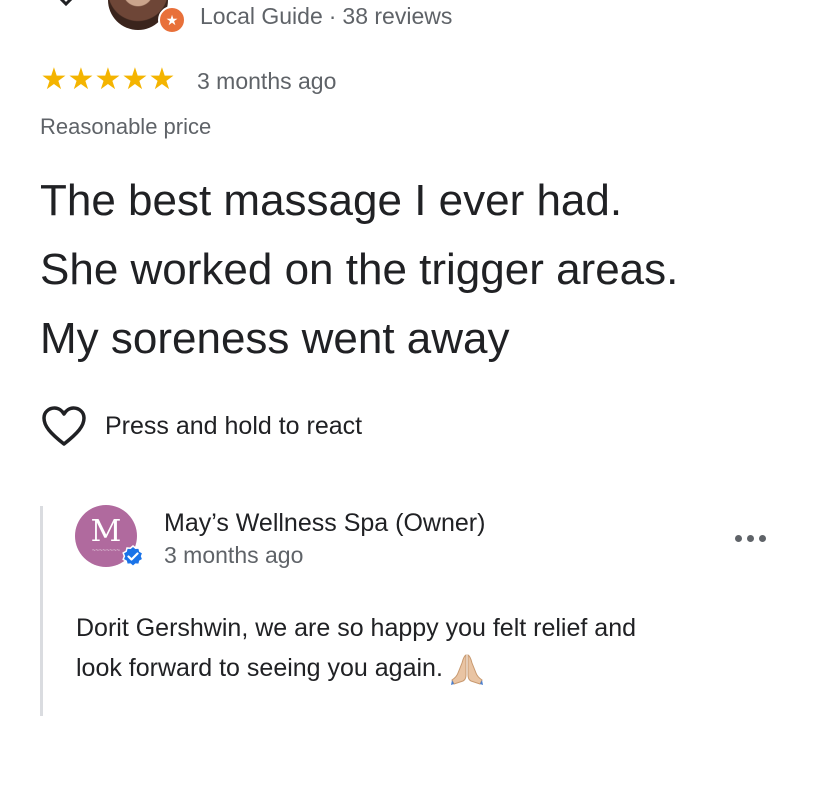  Describe the element at coordinates (106, 551) in the screenshot. I see `owner-logo-decoration: ~~~~~~~~` at that location.